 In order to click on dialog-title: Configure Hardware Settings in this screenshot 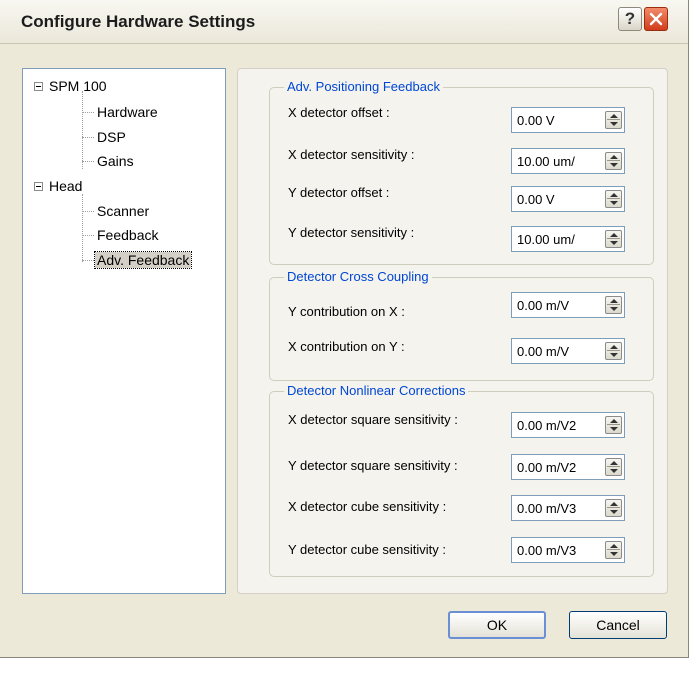, I will do `click(138, 21)`.